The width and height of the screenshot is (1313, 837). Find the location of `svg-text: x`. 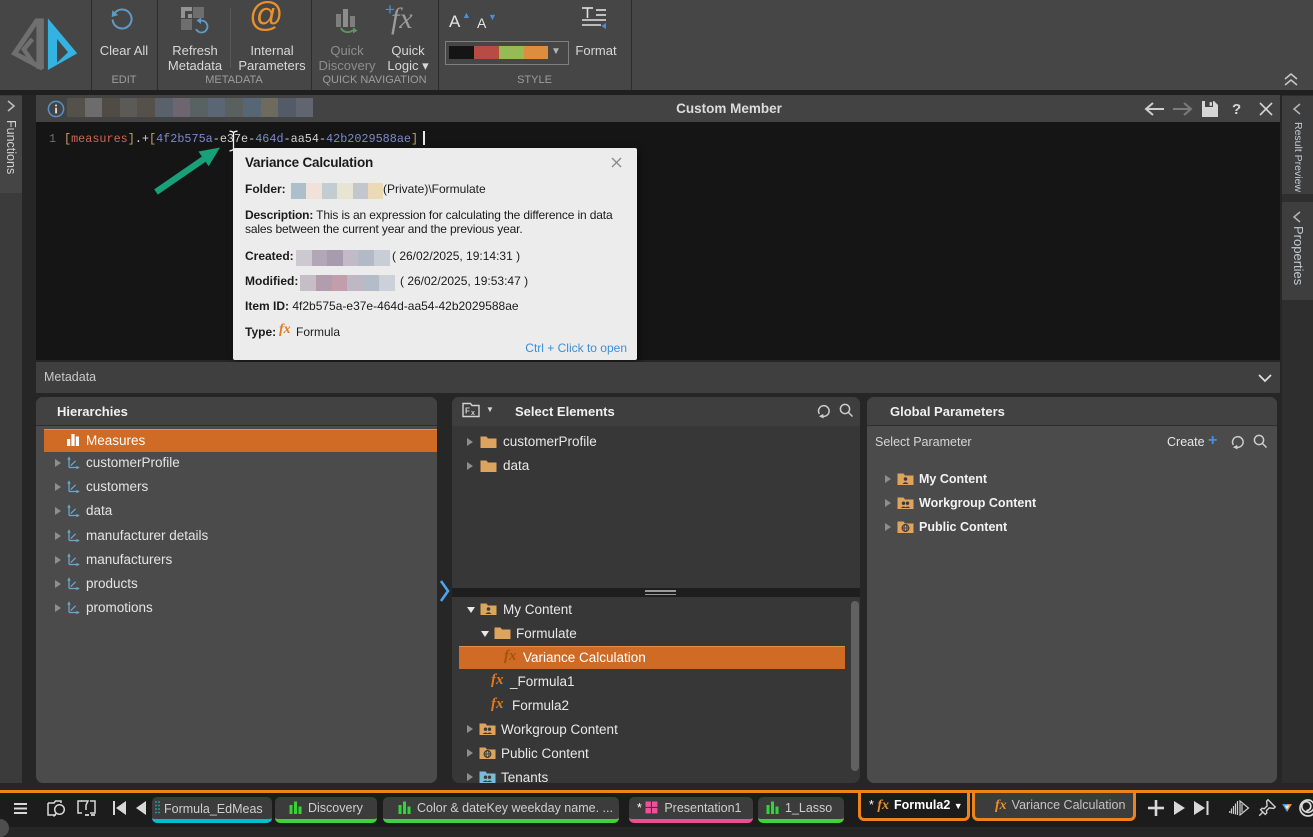

svg-text: x is located at coordinates (473, 413).